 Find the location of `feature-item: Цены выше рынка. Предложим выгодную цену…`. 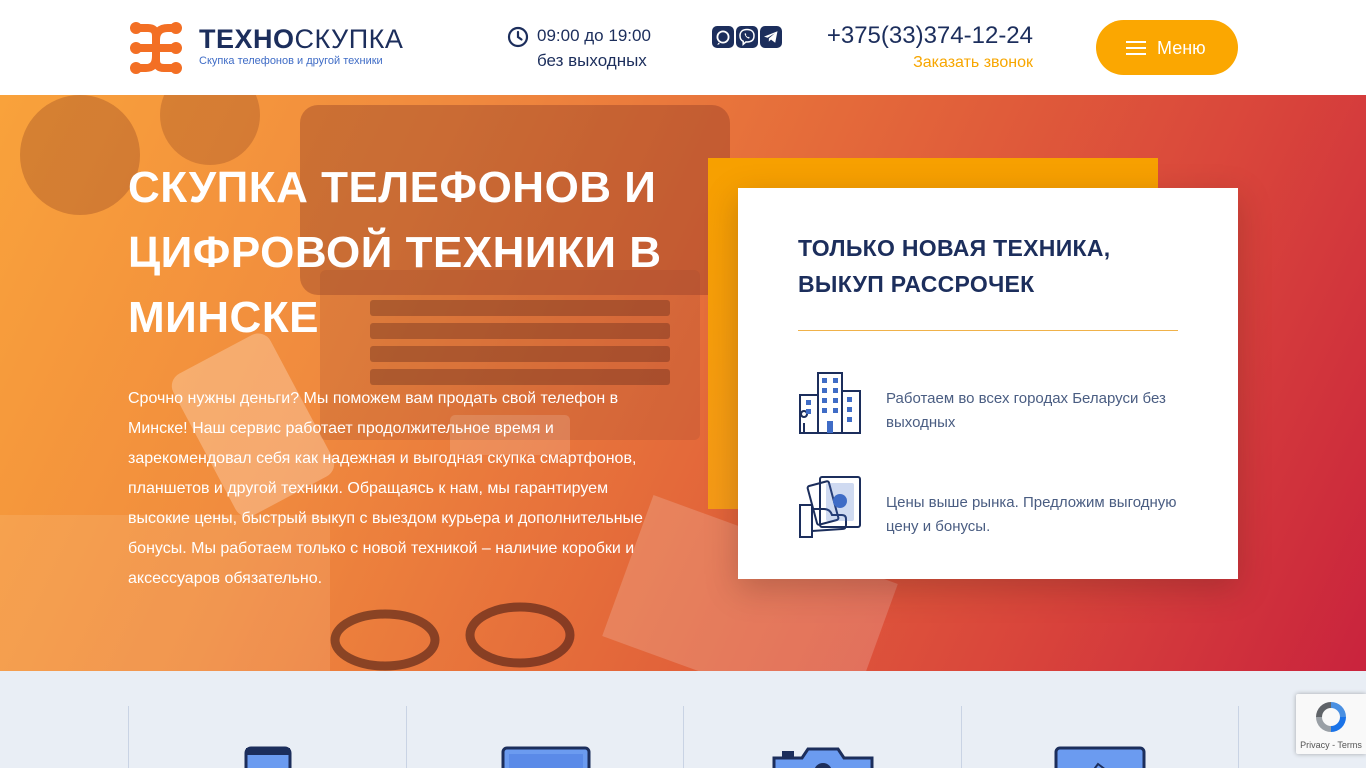

feature-item: Цены выше рынка. Предложим выгодную цену… is located at coordinates (988, 508).